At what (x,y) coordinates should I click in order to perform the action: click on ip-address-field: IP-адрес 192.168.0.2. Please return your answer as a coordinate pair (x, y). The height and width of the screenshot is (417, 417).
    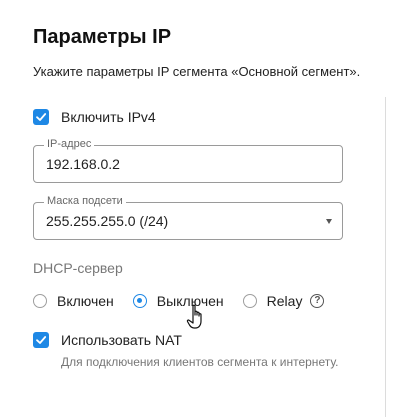
    Looking at the image, I should click on (188, 160).